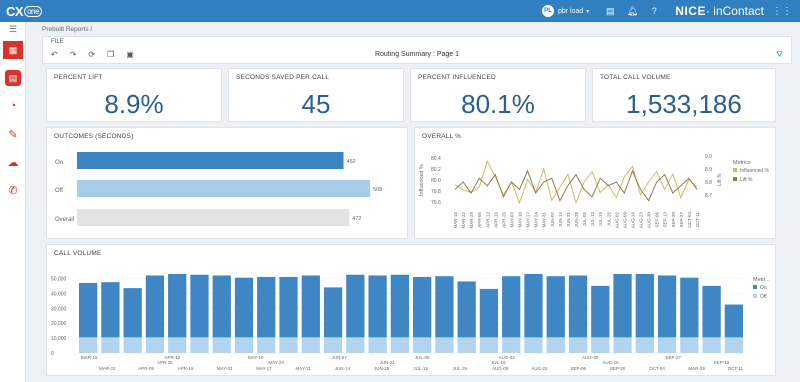 The height and width of the screenshot is (382, 800). I want to click on y-tick-label: 50,000, so click(59, 279).